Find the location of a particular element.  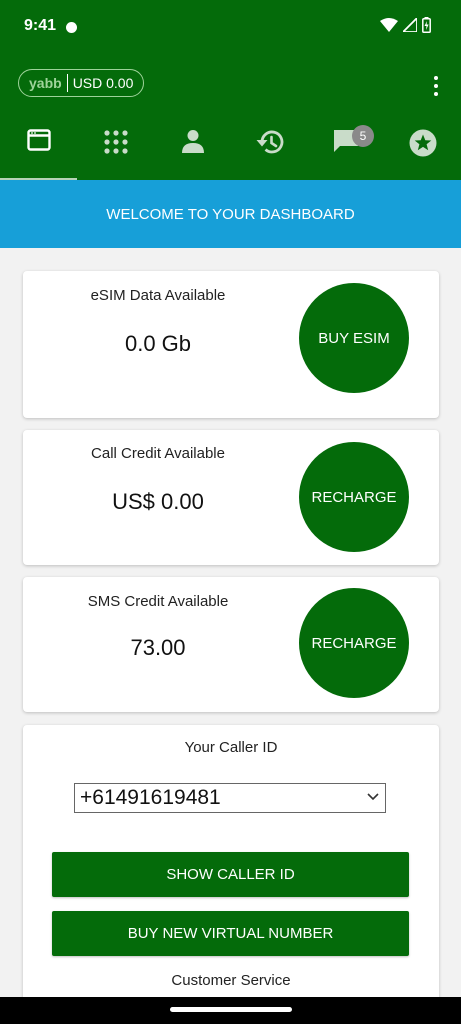

battery-icon is located at coordinates (426, 25).